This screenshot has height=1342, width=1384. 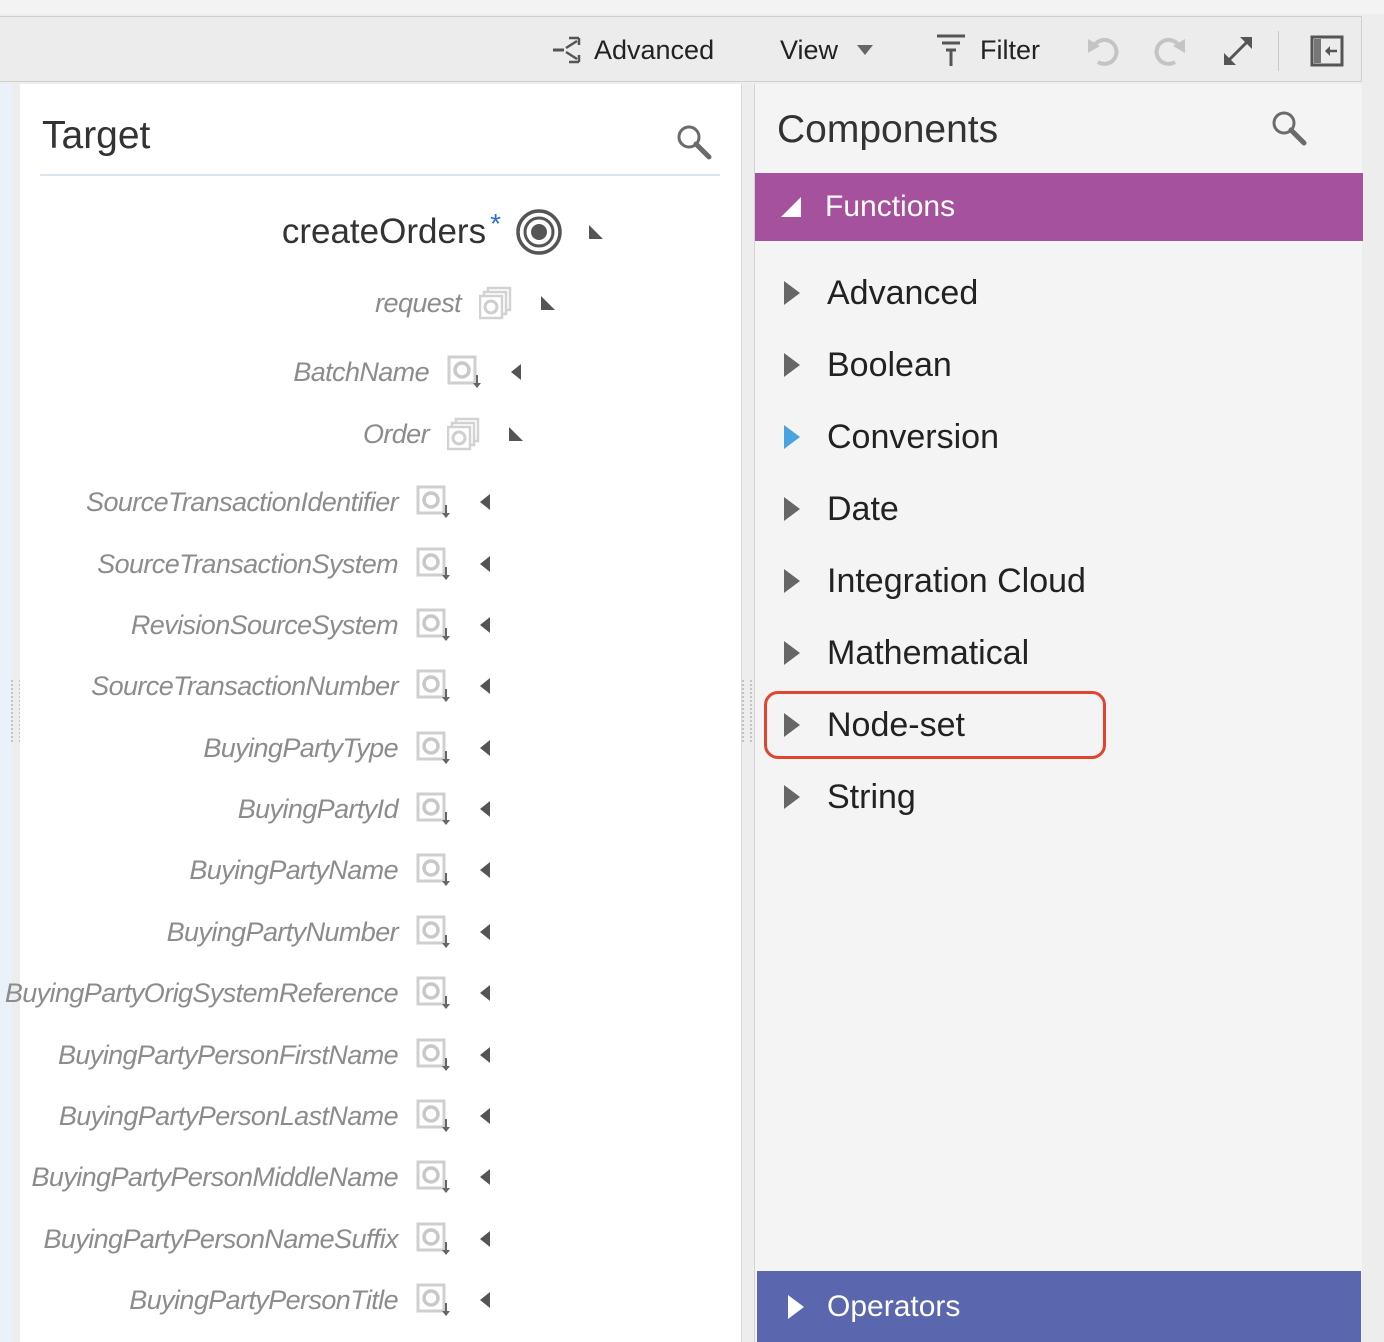 I want to click on filter-button: Filter, so click(x=988, y=50).